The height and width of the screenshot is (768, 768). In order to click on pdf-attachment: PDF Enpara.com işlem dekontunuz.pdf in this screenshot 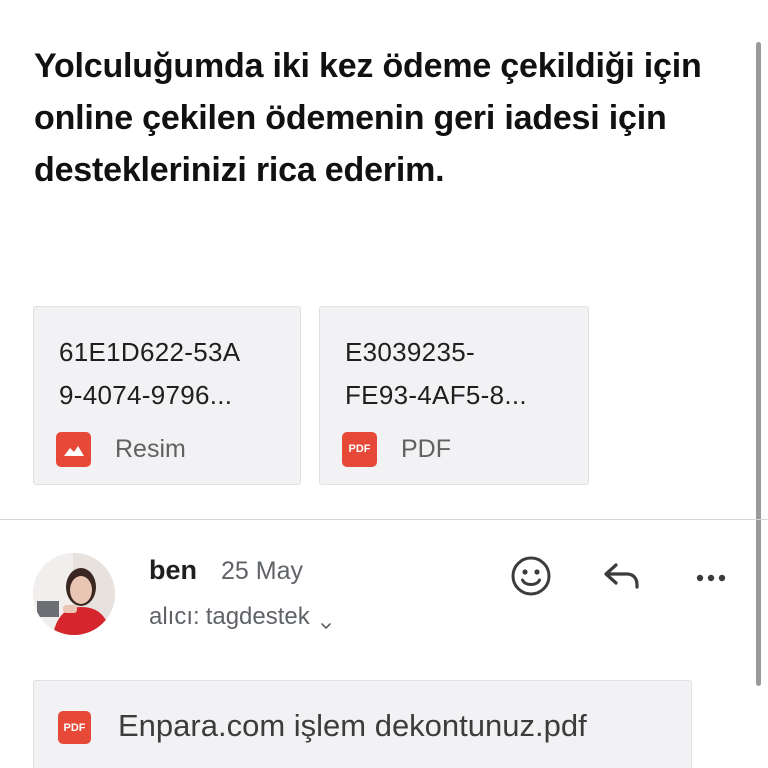, I will do `click(362, 724)`.